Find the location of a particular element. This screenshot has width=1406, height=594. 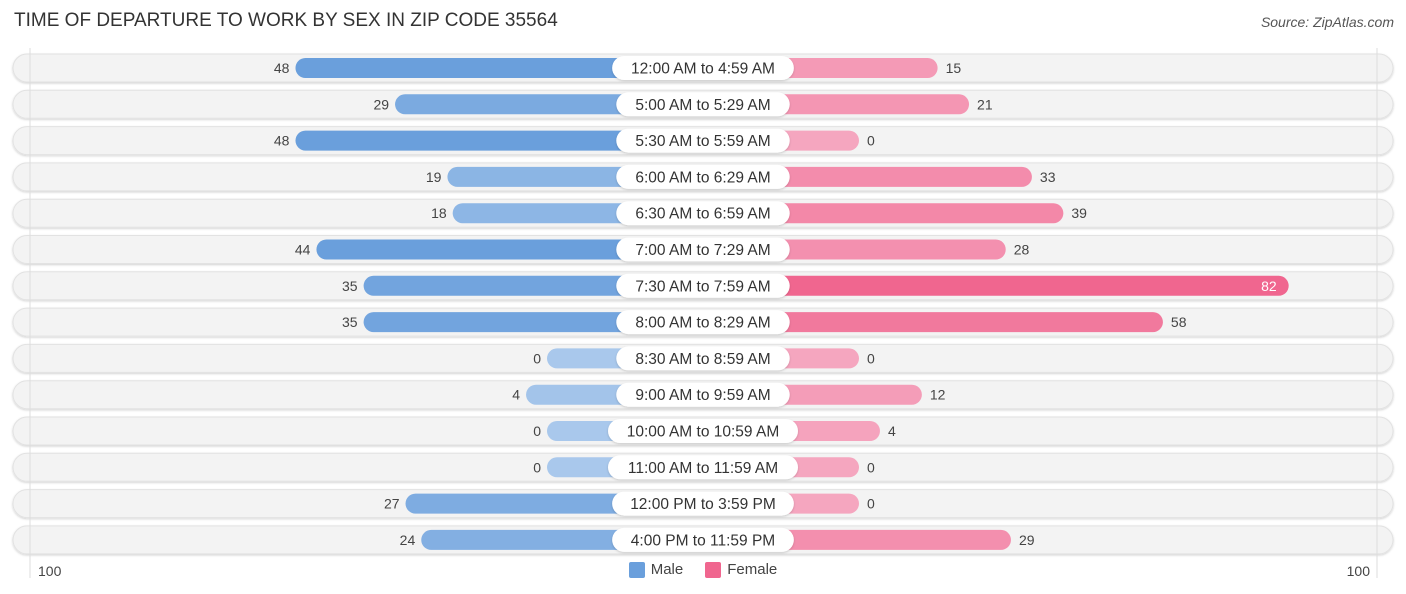

row: 8:30 AM to 8:59 AM 0 0 is located at coordinates (703, 358).